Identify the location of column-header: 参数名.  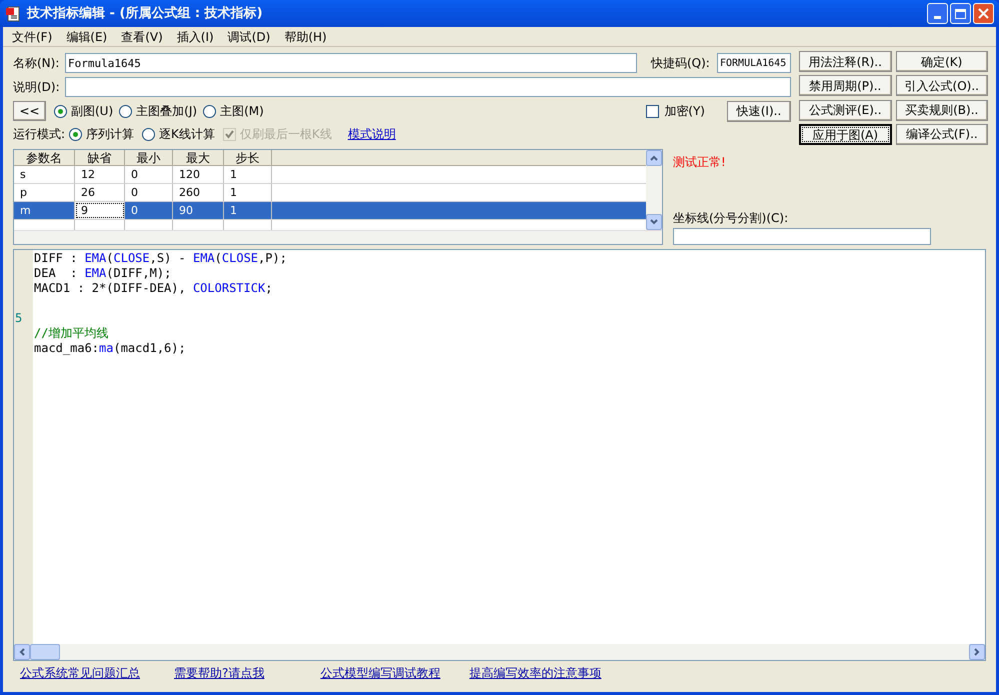
(44, 157).